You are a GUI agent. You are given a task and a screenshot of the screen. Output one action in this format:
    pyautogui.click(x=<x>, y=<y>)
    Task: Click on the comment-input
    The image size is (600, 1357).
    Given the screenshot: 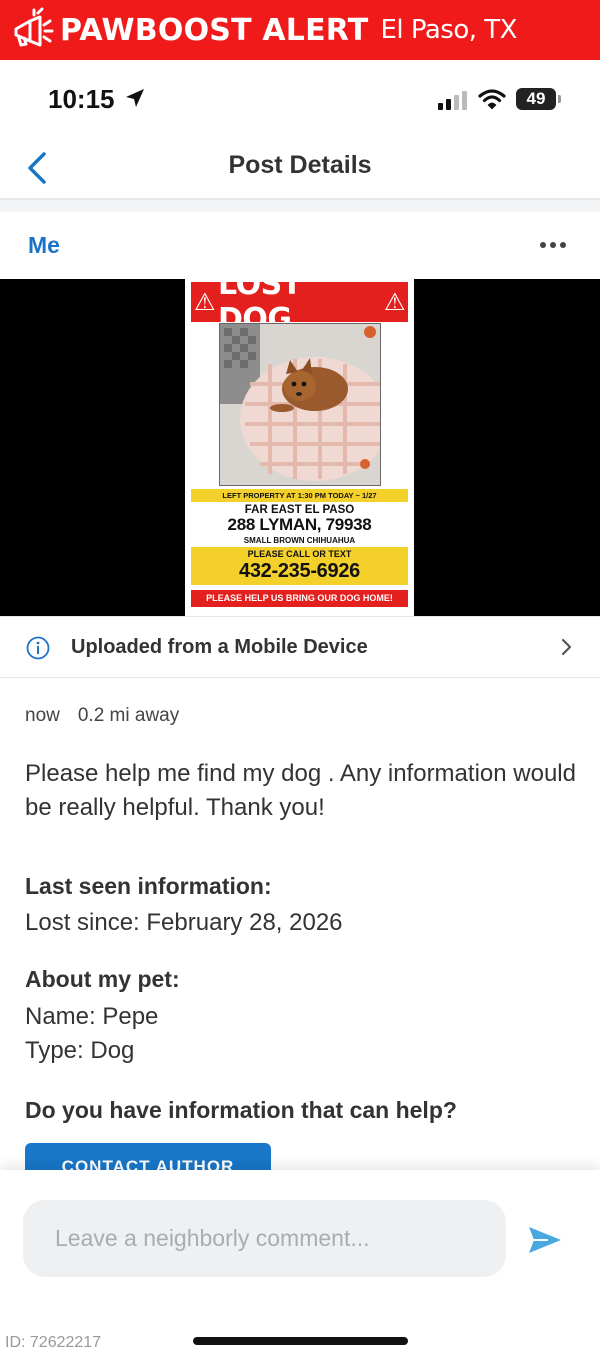 What is the action you would take?
    pyautogui.click(x=264, y=1238)
    